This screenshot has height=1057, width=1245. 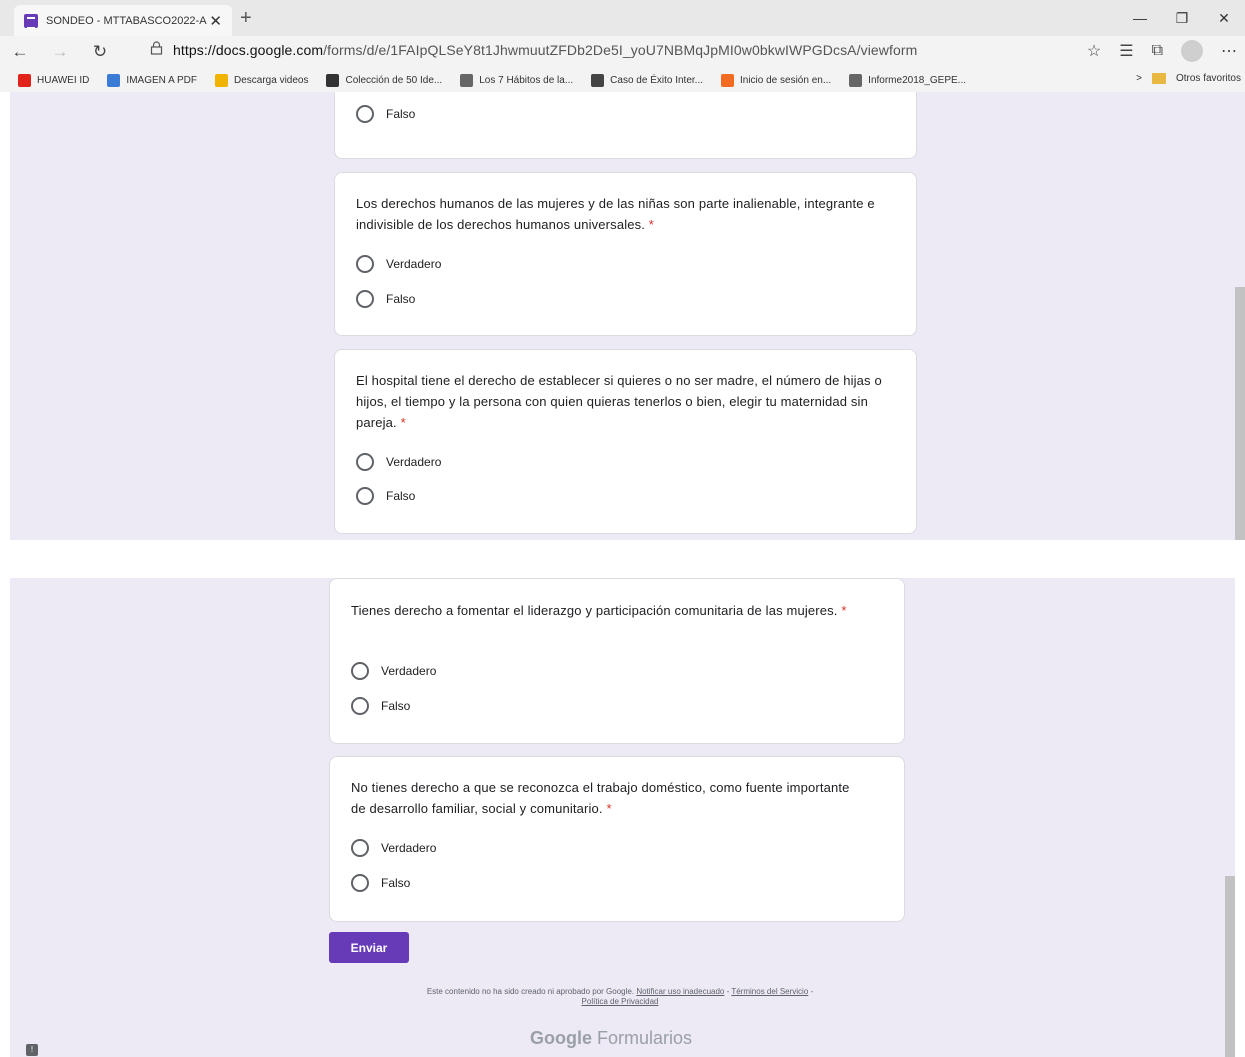 What do you see at coordinates (1192, 51) in the screenshot?
I see `profile-avatar` at bounding box center [1192, 51].